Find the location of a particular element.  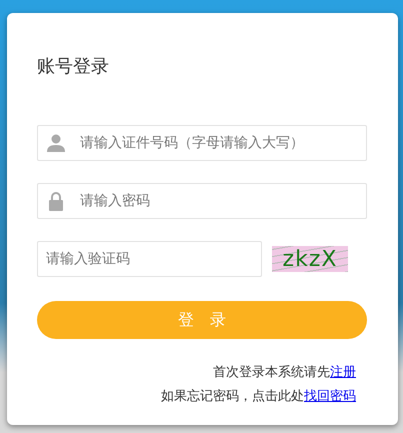

help-link: 找回密码 is located at coordinates (330, 396).